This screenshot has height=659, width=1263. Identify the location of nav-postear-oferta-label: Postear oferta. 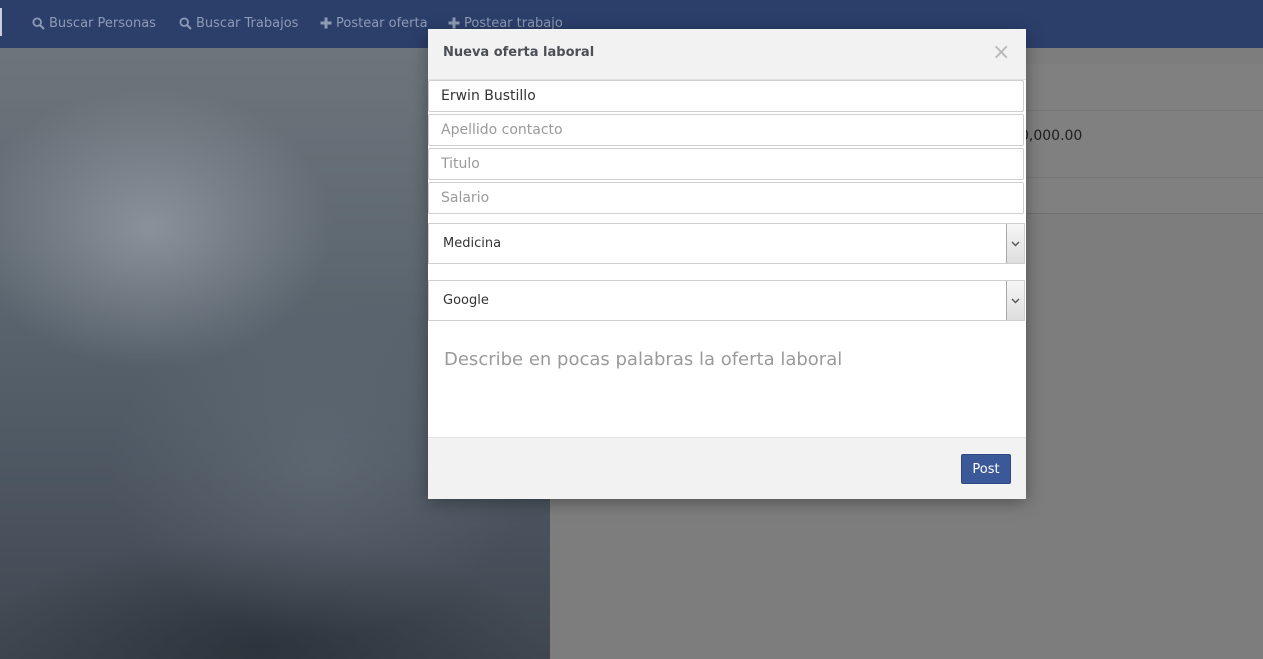
(382, 23).